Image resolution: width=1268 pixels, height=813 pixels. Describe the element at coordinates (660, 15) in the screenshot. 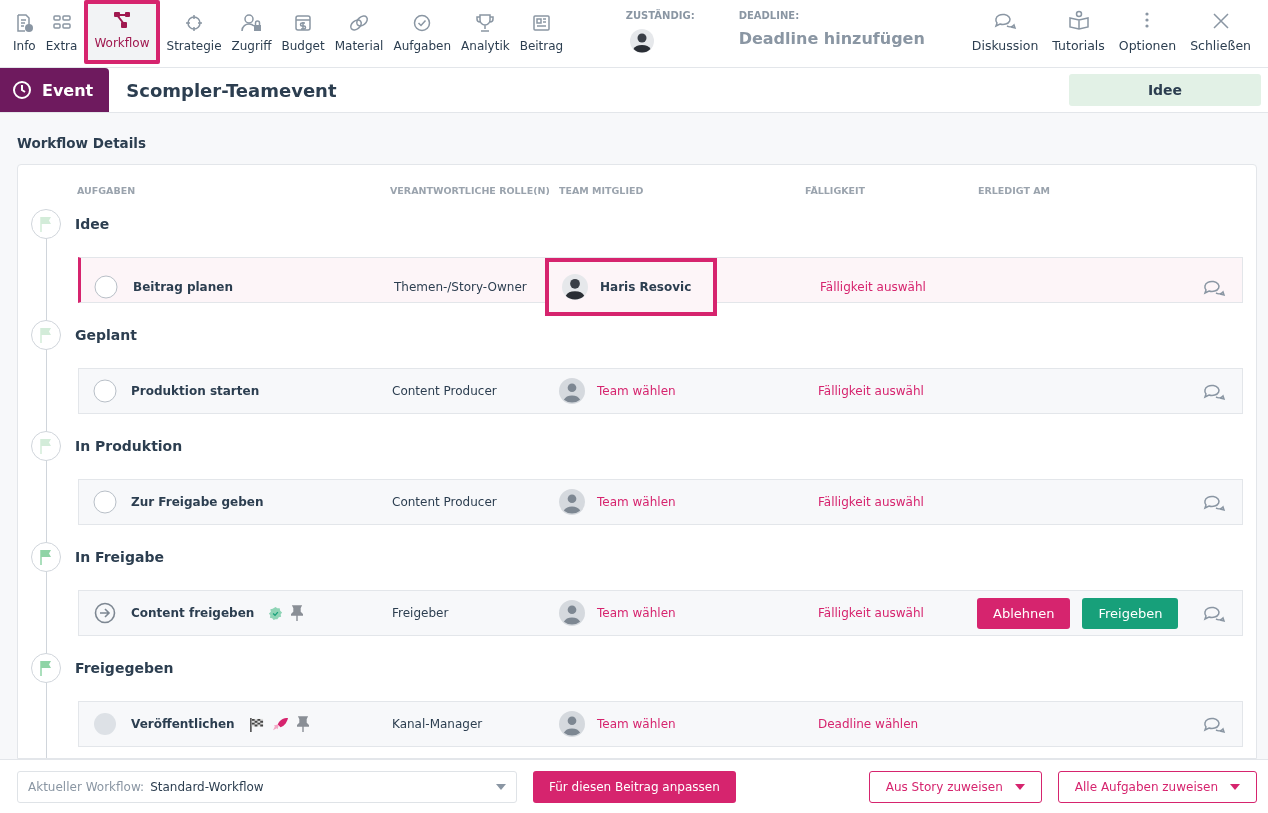

I see `assignee-label: ZUSTÄNDIG:` at that location.